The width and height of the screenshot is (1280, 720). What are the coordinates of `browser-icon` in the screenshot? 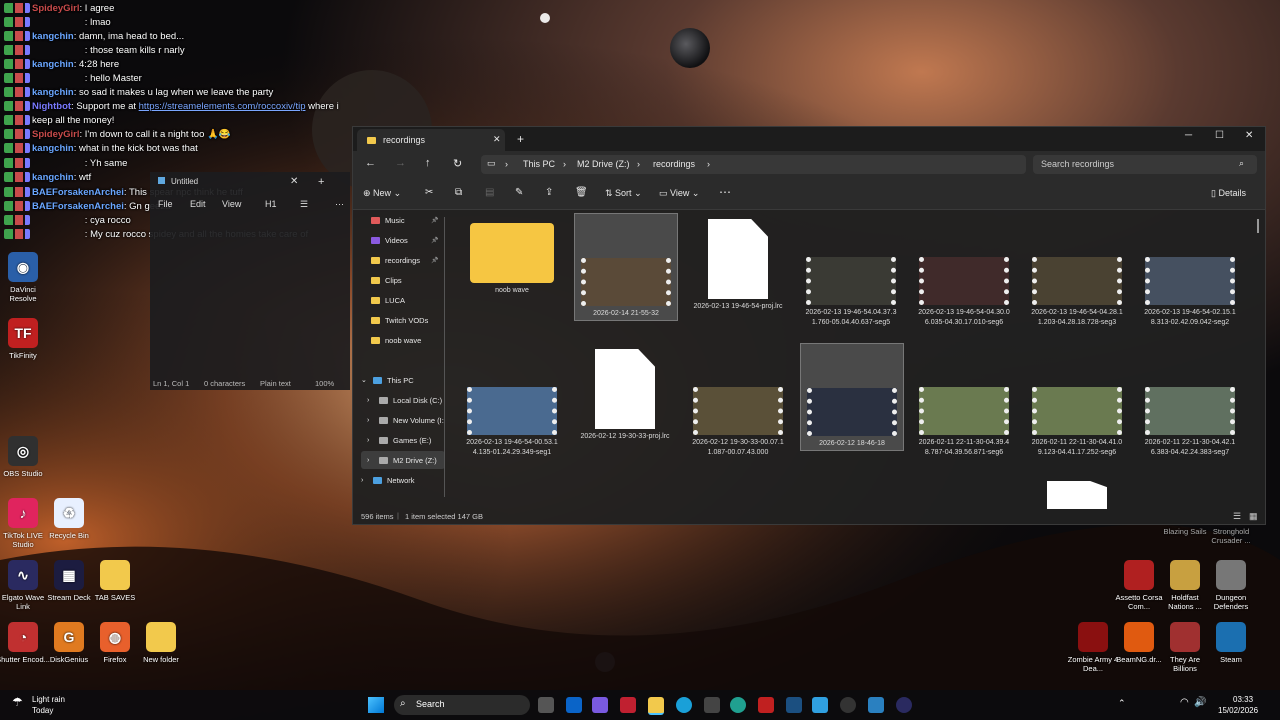 It's located at (738, 705).